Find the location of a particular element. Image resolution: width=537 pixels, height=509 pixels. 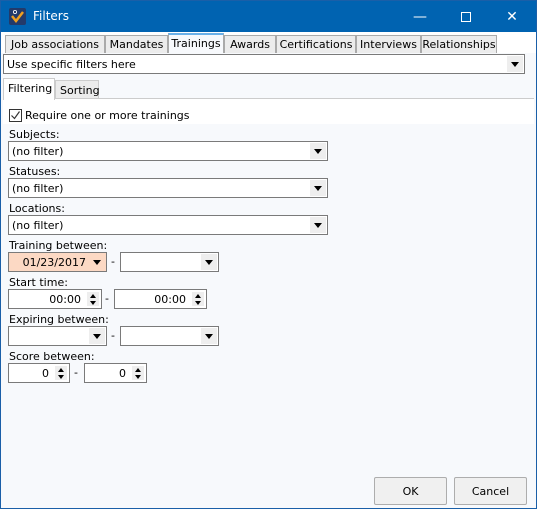

maximize-button is located at coordinates (466, 16).